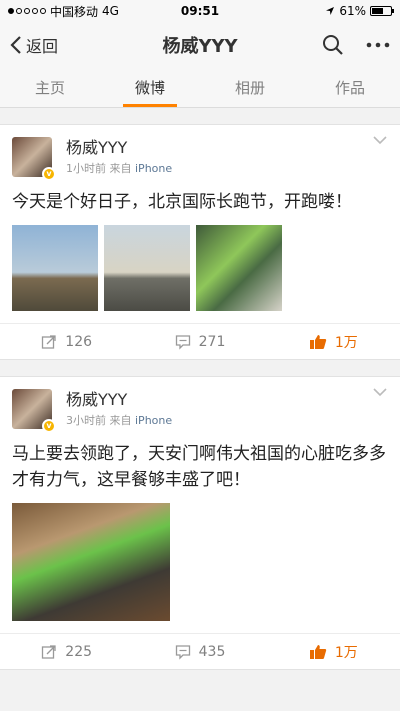 This screenshot has height=711, width=400. Describe the element at coordinates (378, 45) in the screenshot. I see `more-icon` at that location.